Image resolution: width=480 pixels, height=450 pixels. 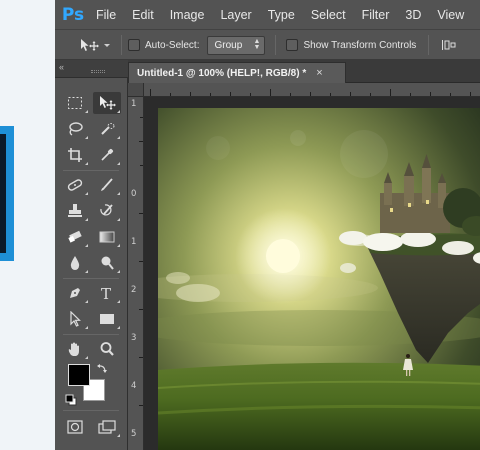 I want to click on align-top-edges-icon, so click(x=449, y=45).